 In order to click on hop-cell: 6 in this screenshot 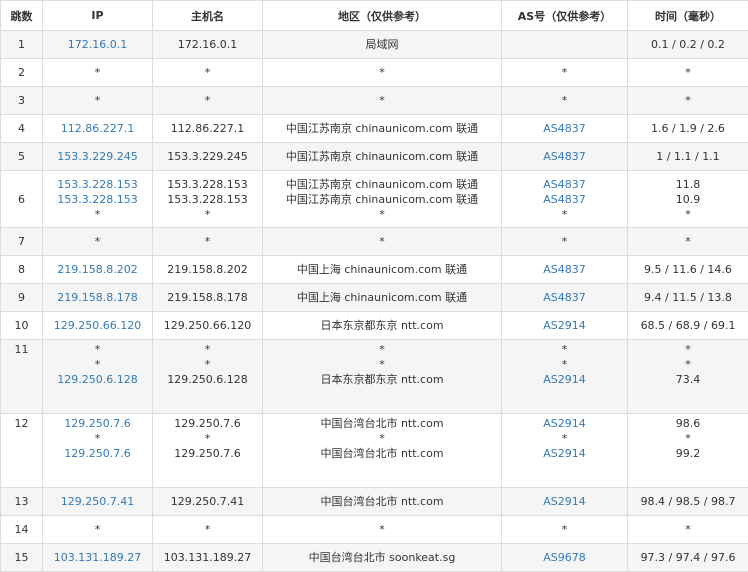, I will do `click(22, 199)`.